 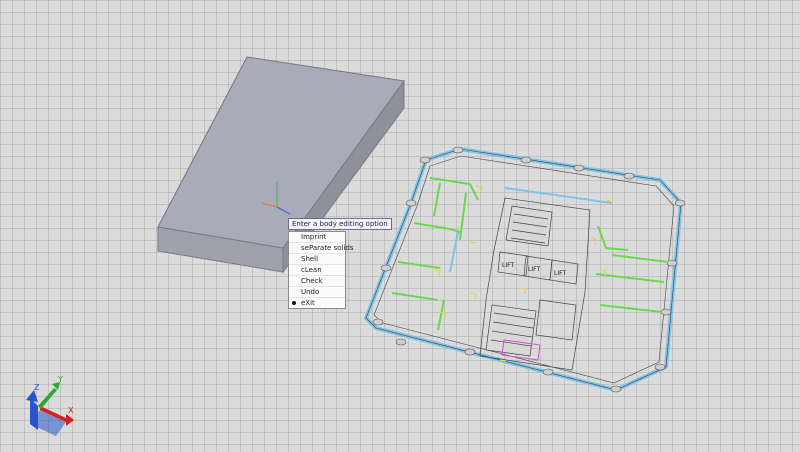 What do you see at coordinates (310, 292) in the screenshot?
I see `menu-item-label: Undo` at bounding box center [310, 292].